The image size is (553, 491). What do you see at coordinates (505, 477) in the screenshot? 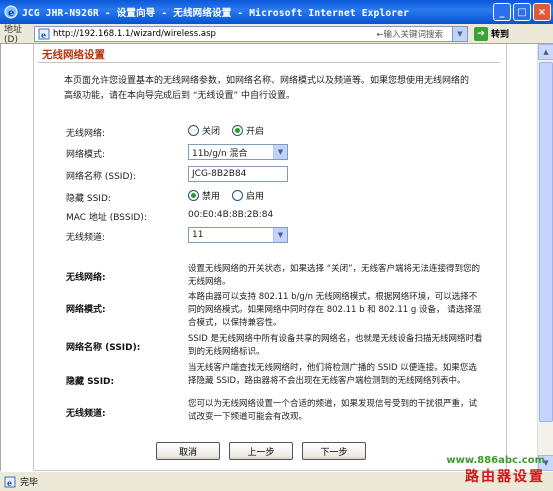
I see `watermark-name: 路由器设置` at bounding box center [505, 477].